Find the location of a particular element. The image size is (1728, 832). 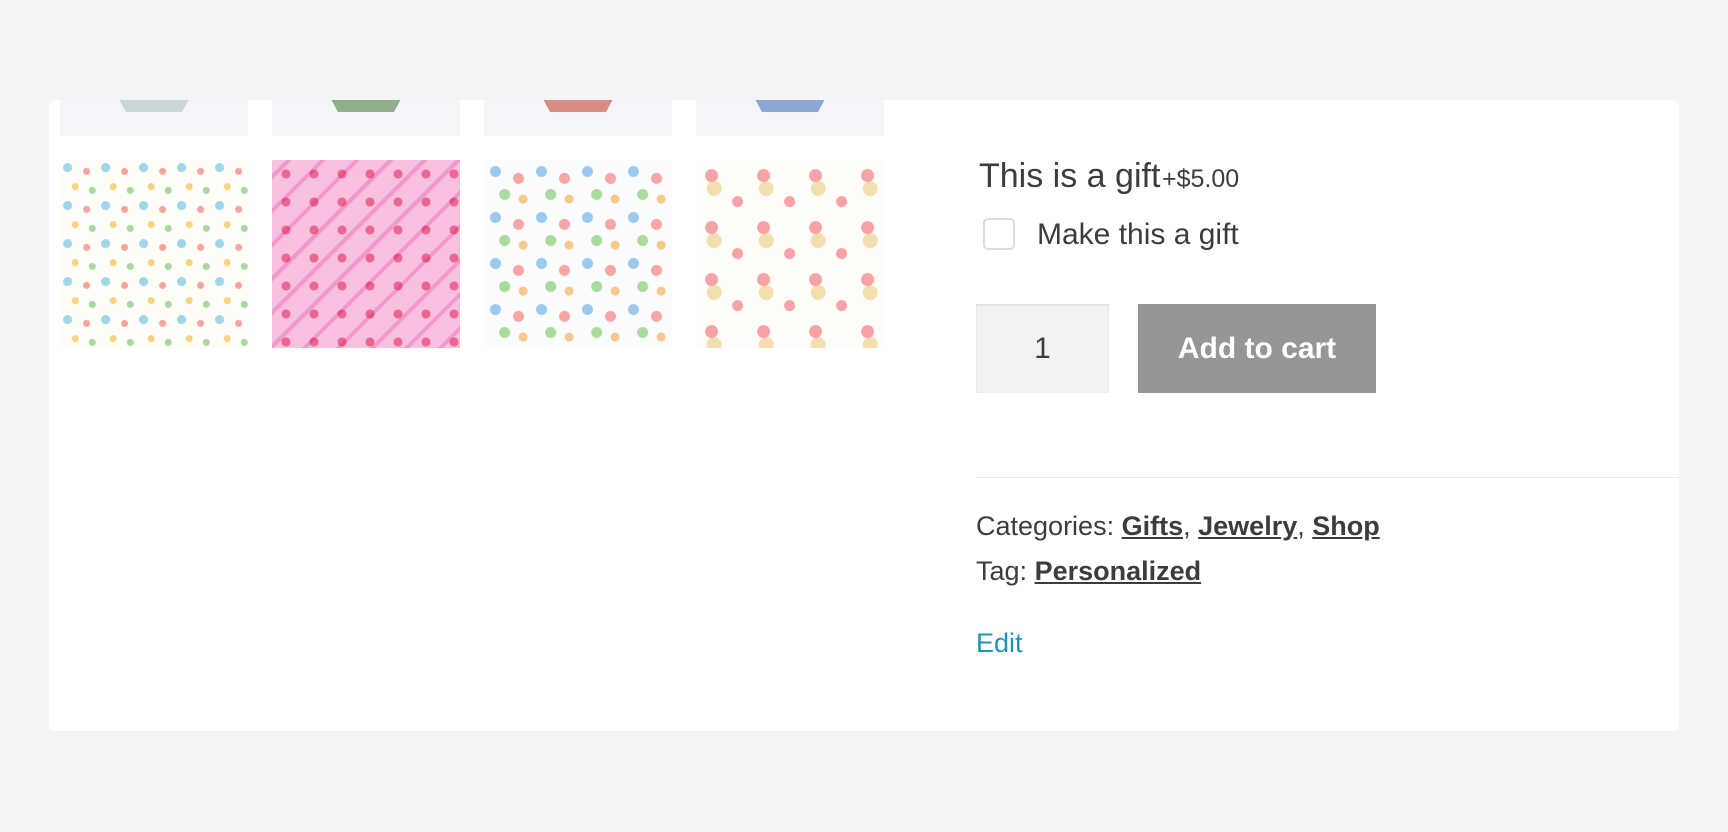

gift-option-price: +$5.00 is located at coordinates (1201, 179).